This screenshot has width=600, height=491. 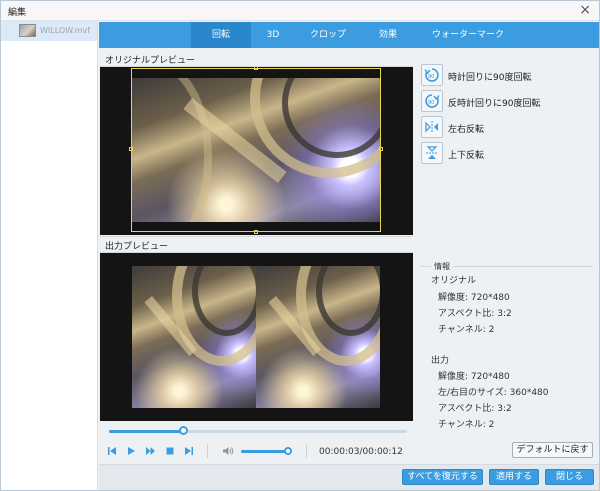 I want to click on file-list-item: WILLOW.mvf, so click(x=49, y=31).